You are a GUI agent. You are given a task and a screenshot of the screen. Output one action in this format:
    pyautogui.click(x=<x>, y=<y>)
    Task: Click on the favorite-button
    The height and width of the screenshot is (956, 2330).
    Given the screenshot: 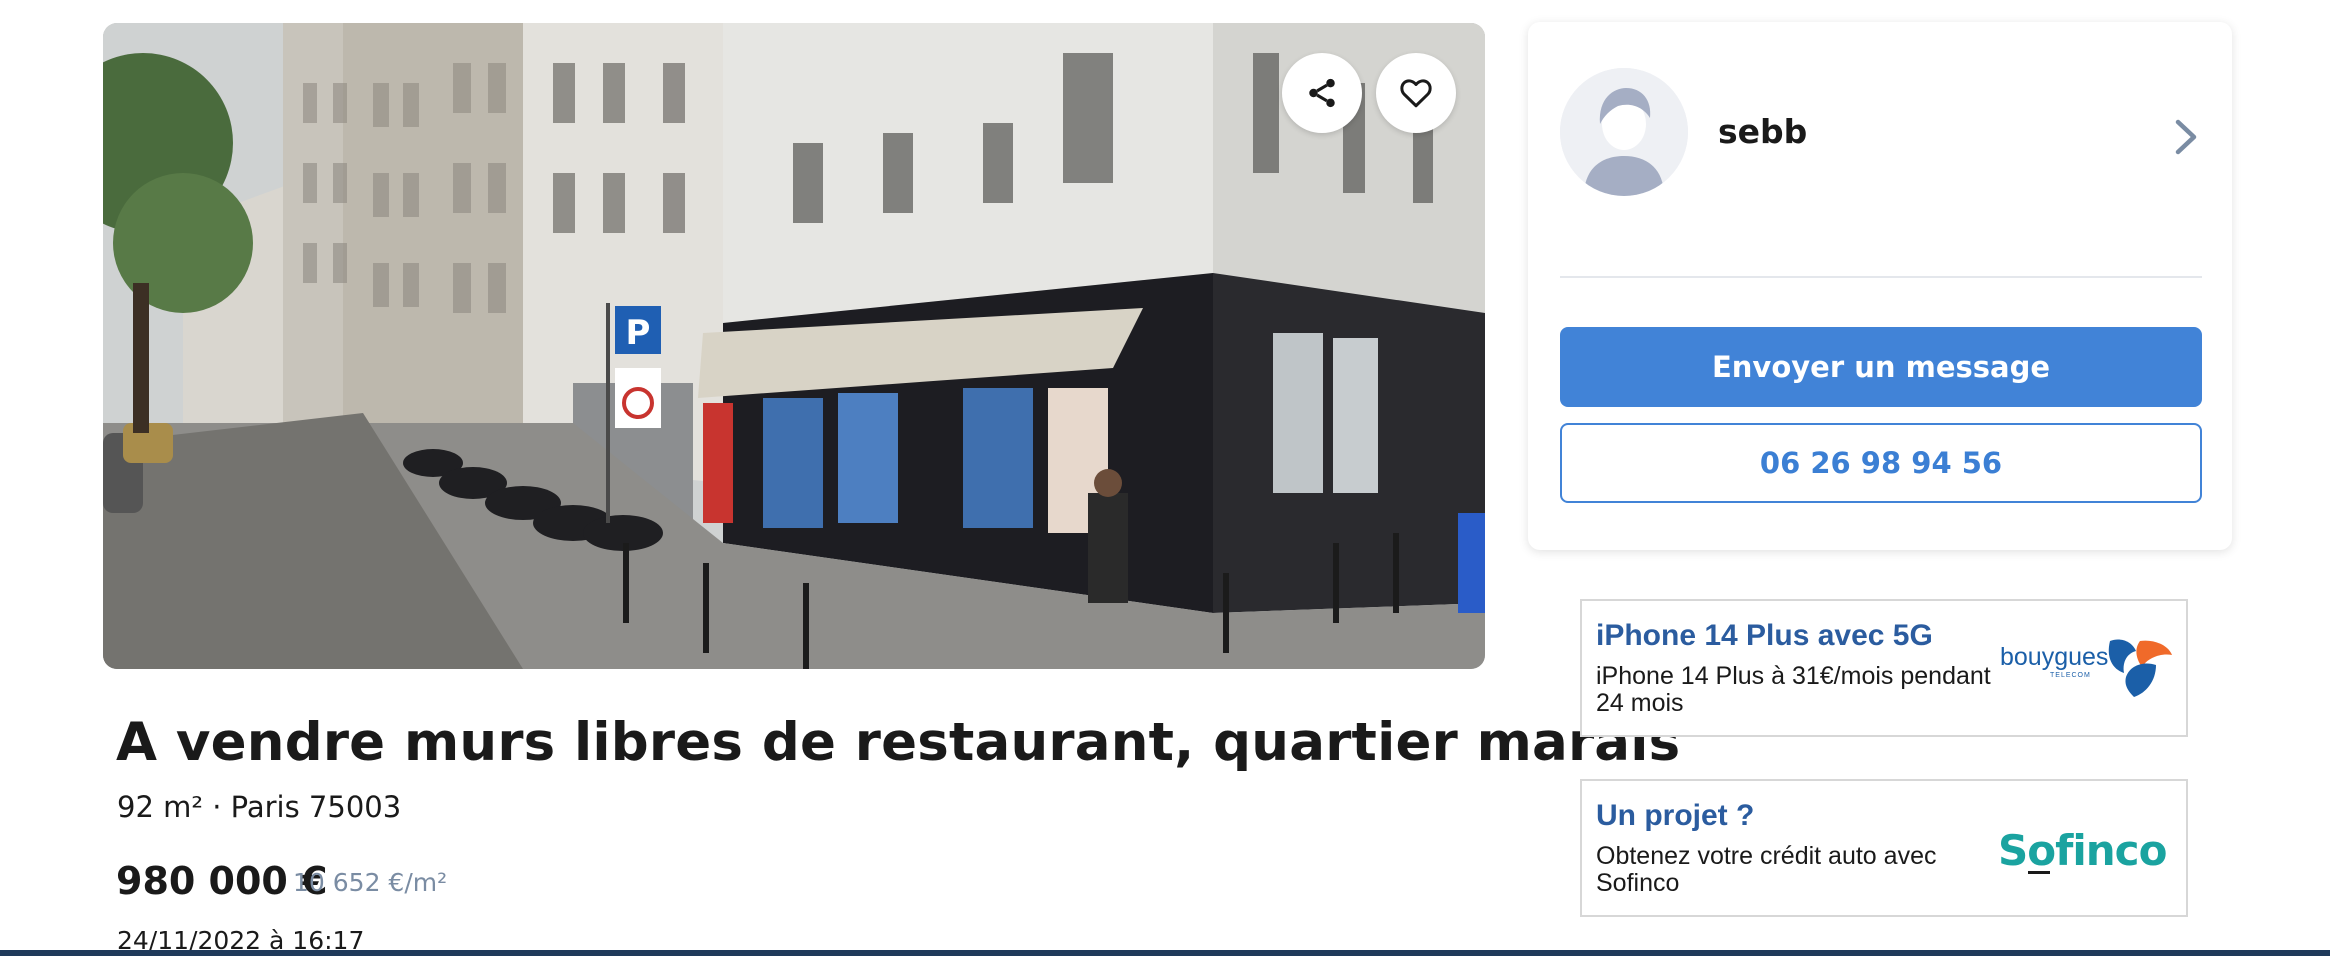 What is the action you would take?
    pyautogui.click(x=1416, y=93)
    